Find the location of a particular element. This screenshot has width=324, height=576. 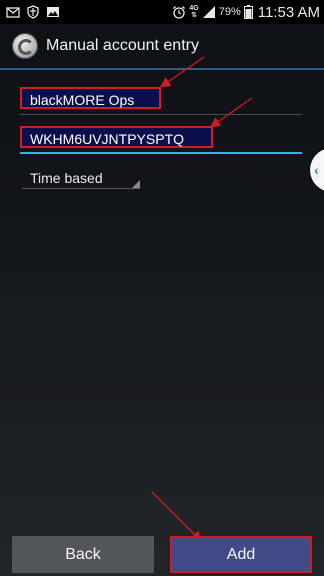

account-name-value: blackMORE Ops is located at coordinates (90, 98).